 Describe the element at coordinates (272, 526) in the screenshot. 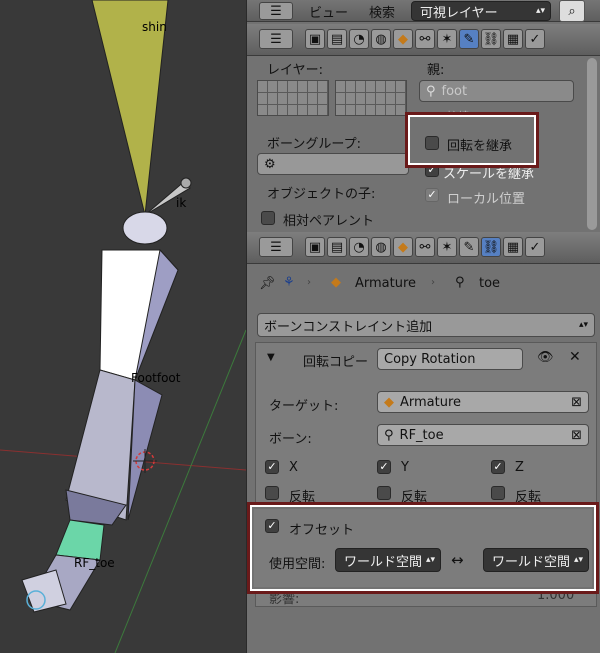

I see `offset-checkbox: ✓` at that location.